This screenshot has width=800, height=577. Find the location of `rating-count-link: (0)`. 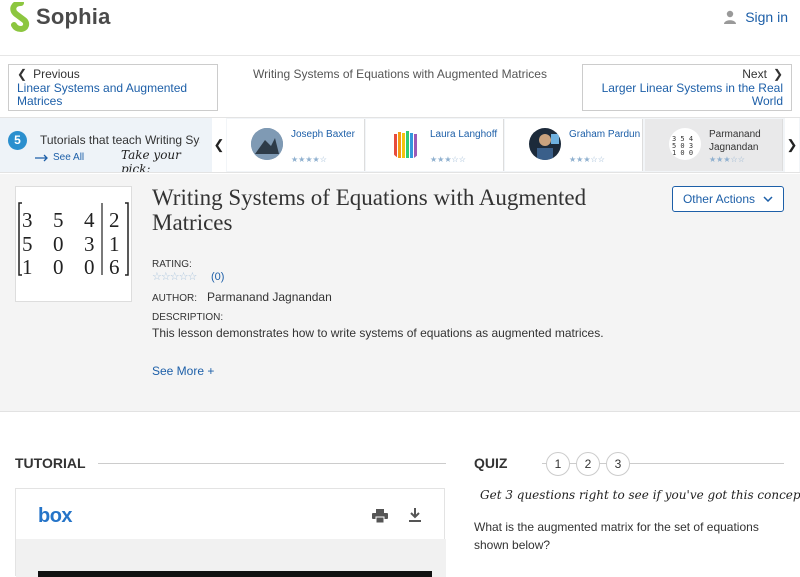

rating-count-link: (0) is located at coordinates (217, 277).